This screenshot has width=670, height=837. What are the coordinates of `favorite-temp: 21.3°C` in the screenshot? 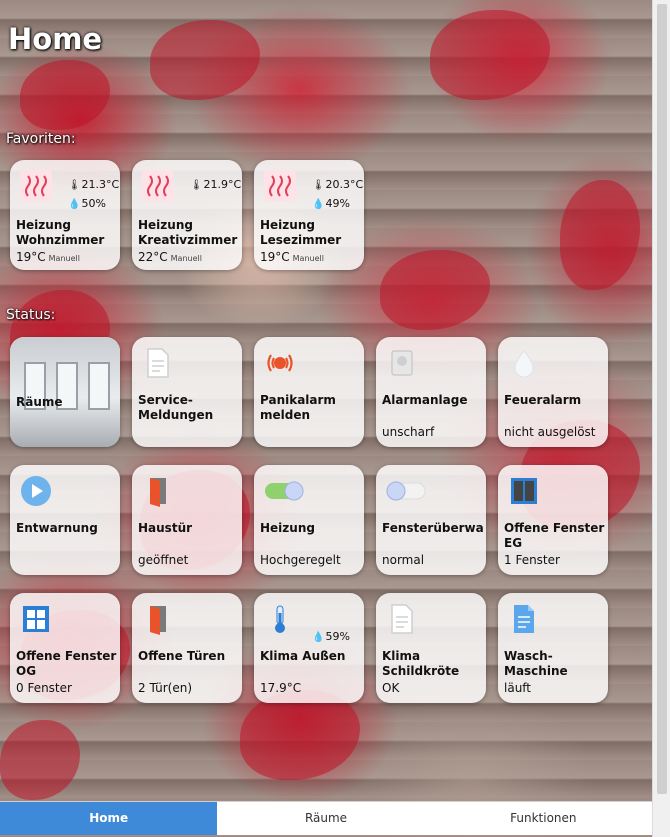 It's located at (100, 184).